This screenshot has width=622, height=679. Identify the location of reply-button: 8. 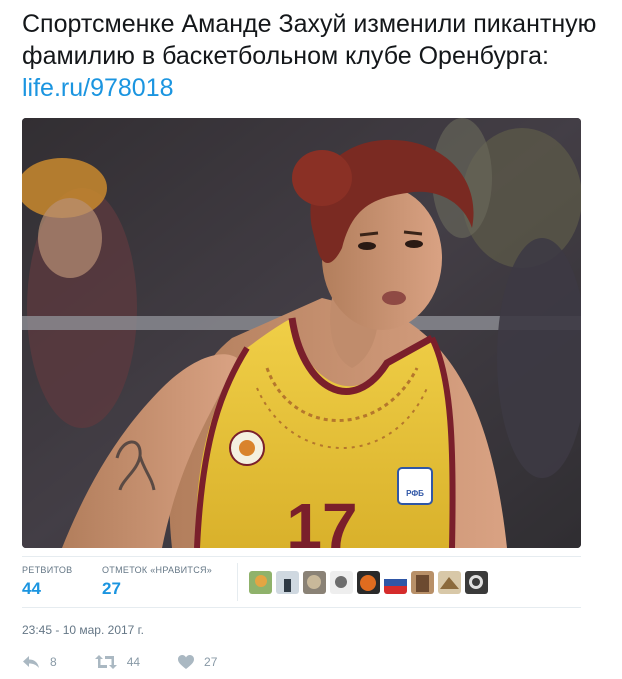
(39, 662).